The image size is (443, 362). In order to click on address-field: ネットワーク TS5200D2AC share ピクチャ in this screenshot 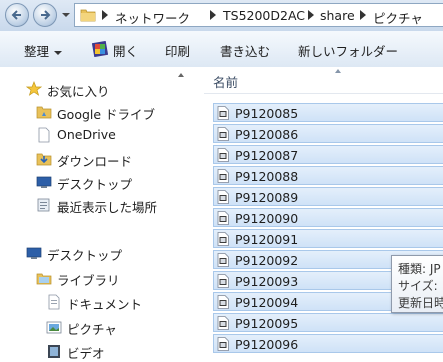, I will do `click(258, 15)`.